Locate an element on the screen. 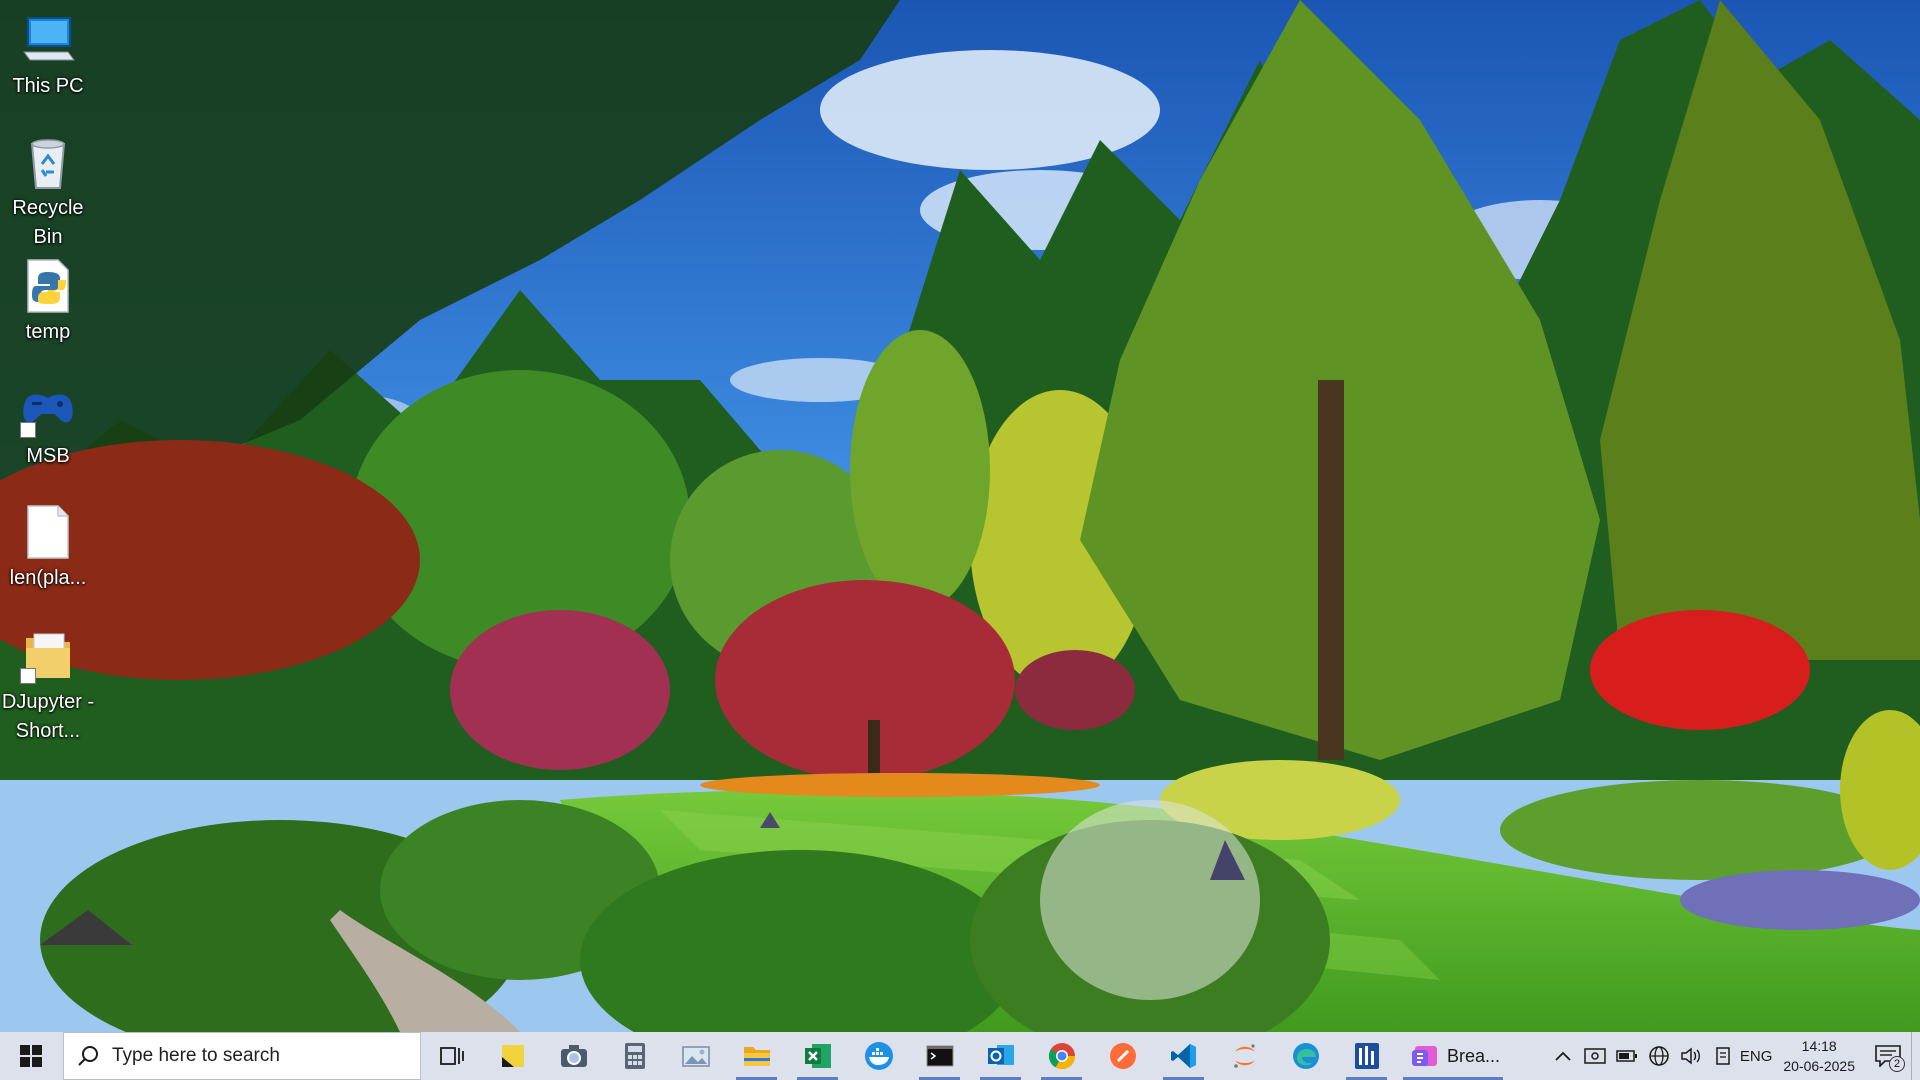 The height and width of the screenshot is (1080, 1920). rocket-icon is located at coordinates (1122, 1056).